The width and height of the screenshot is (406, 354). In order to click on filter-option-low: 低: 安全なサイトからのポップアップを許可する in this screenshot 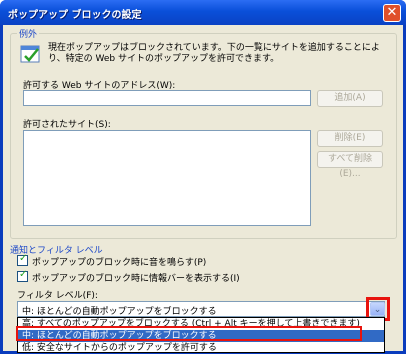, I will do `click(201, 348)`.